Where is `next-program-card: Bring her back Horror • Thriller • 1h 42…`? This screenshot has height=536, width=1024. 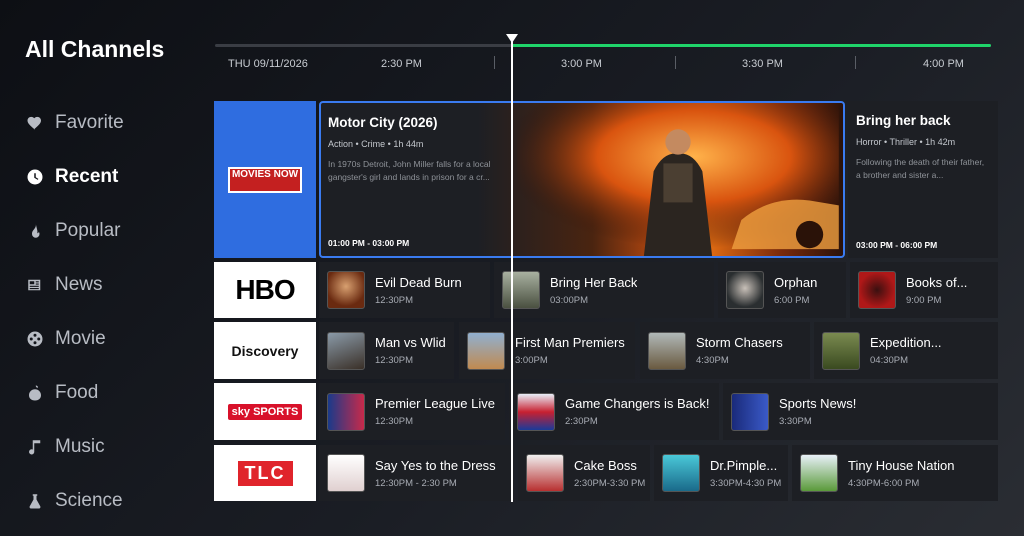
next-program-card: Bring her back Horror • Thriller • 1h 42… is located at coordinates (923, 179).